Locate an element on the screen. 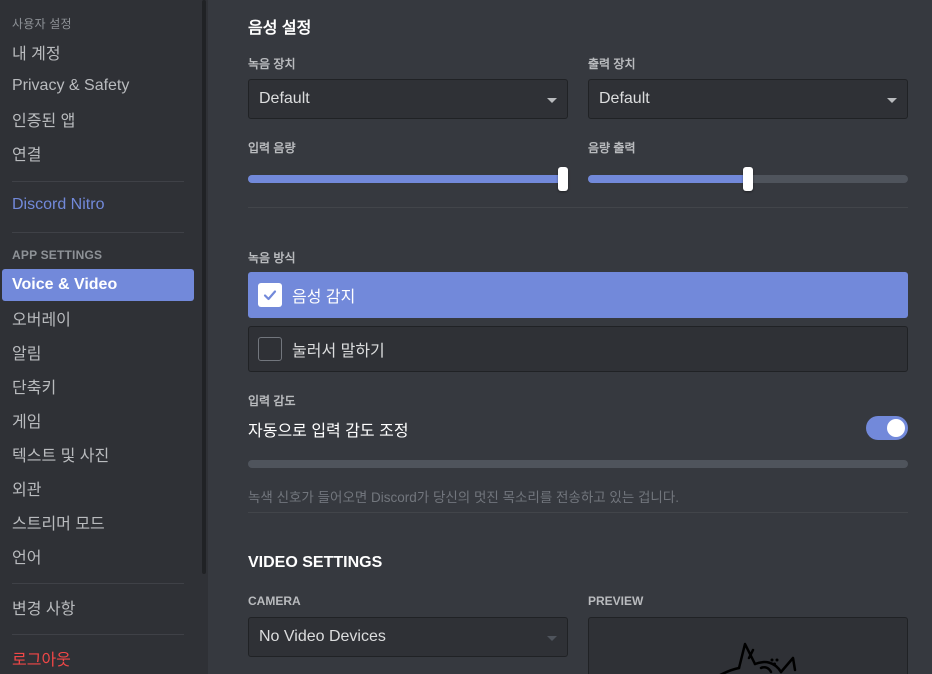 Image resolution: width=932 pixels, height=674 pixels. output-volume-handle is located at coordinates (748, 179).